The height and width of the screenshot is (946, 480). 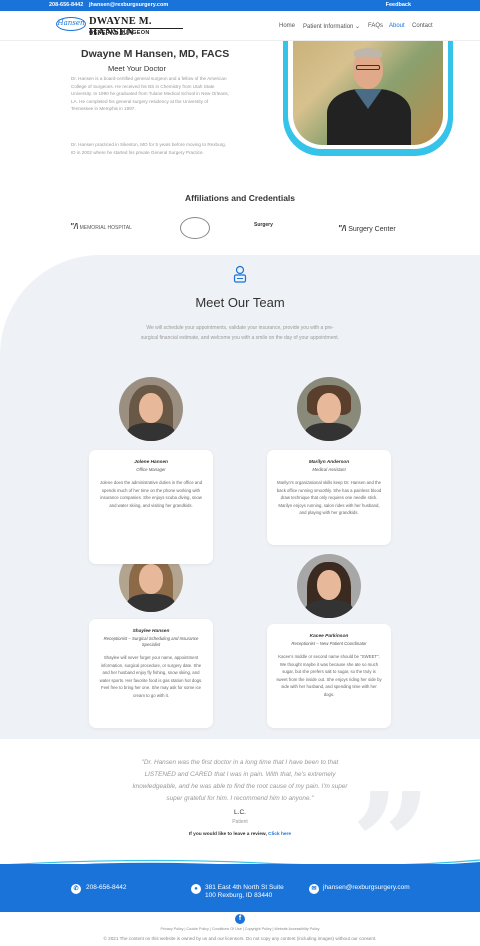 What do you see at coordinates (119, 33) in the screenshot?
I see `logo-subtitle: GENERAL SURGEON` at bounding box center [119, 33].